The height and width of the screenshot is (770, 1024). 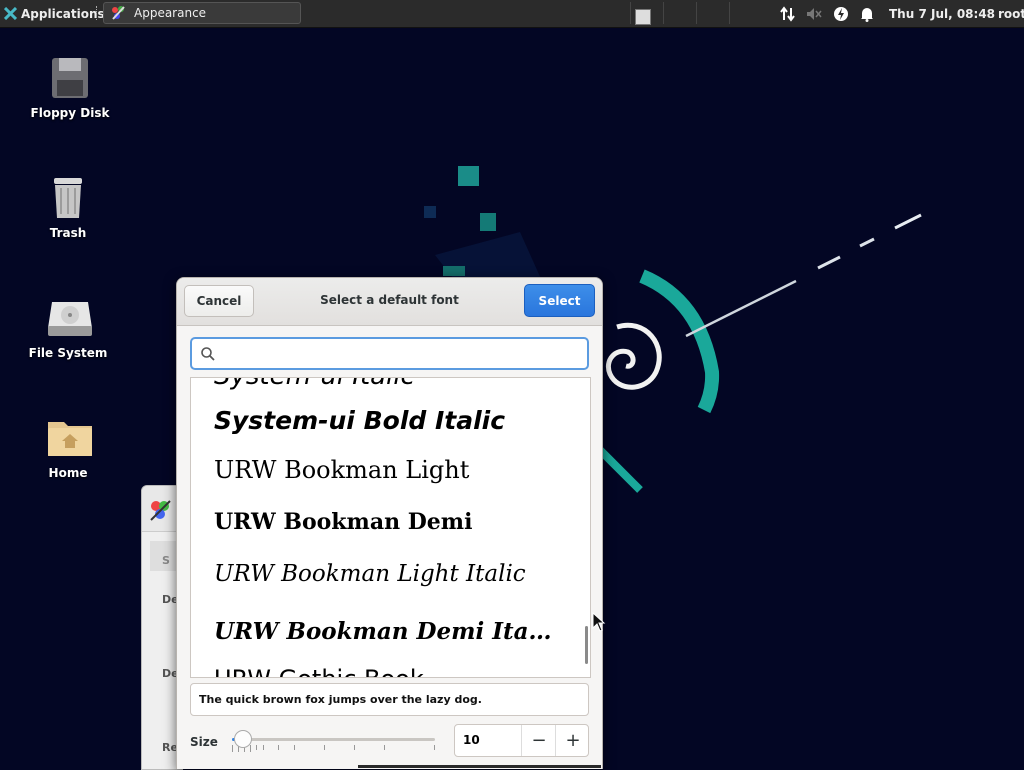 I want to click on applications-label: Applications, so click(x=63, y=13).